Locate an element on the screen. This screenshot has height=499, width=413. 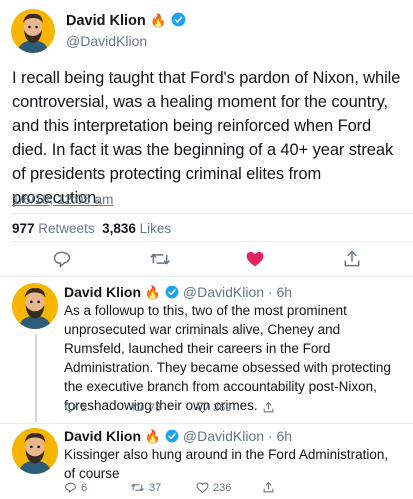
likes-stat: 3,836 Likes is located at coordinates (136, 228).